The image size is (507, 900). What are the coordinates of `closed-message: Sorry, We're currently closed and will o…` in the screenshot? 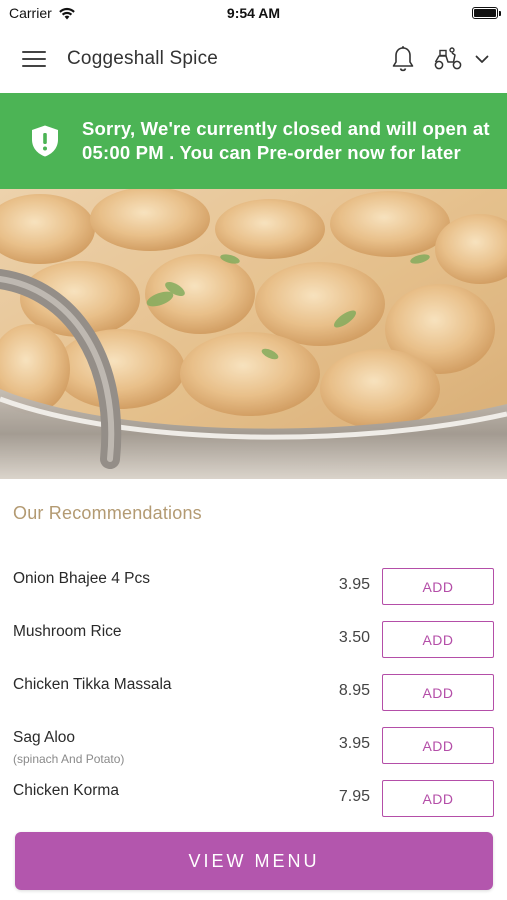 It's located at (286, 140).